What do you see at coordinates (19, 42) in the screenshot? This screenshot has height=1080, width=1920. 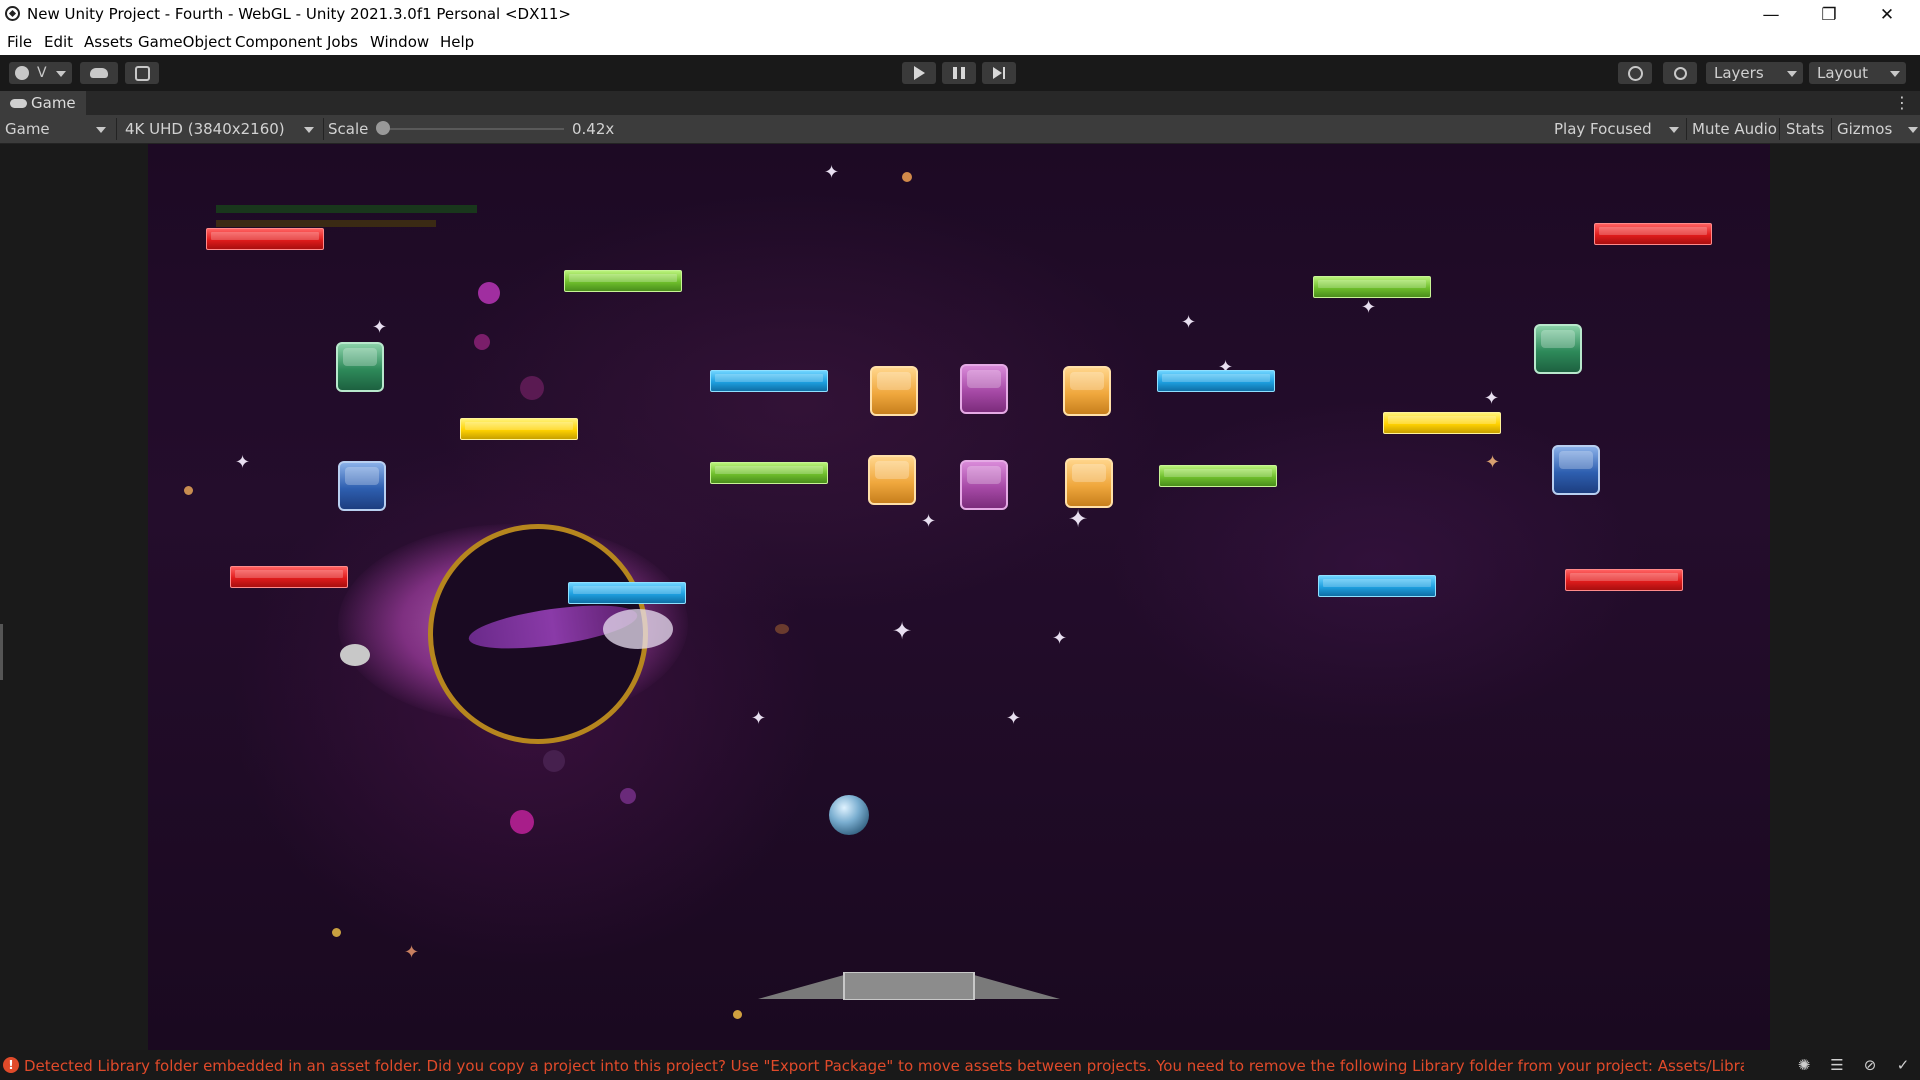 I see `menu-file: File` at bounding box center [19, 42].